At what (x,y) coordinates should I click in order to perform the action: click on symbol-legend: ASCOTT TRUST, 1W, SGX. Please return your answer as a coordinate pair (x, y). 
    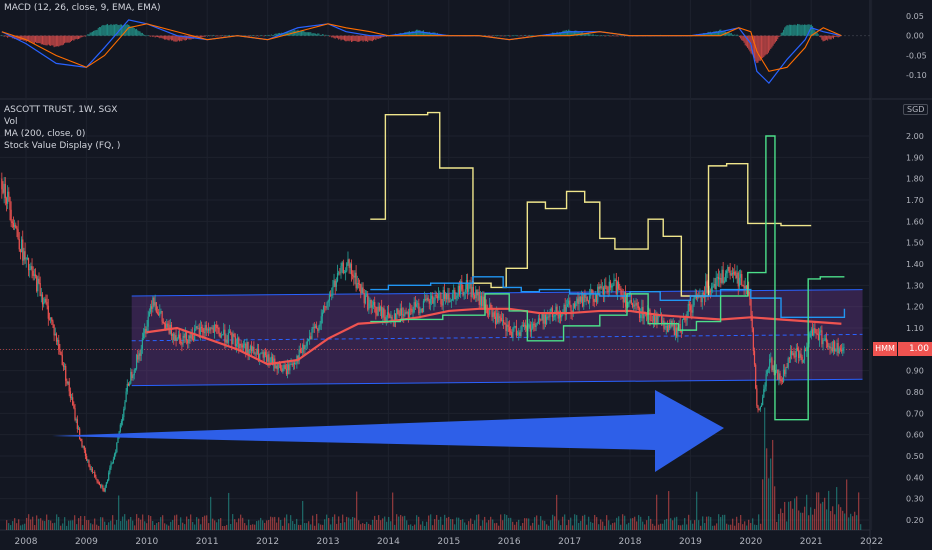
    Looking at the image, I should click on (60, 110).